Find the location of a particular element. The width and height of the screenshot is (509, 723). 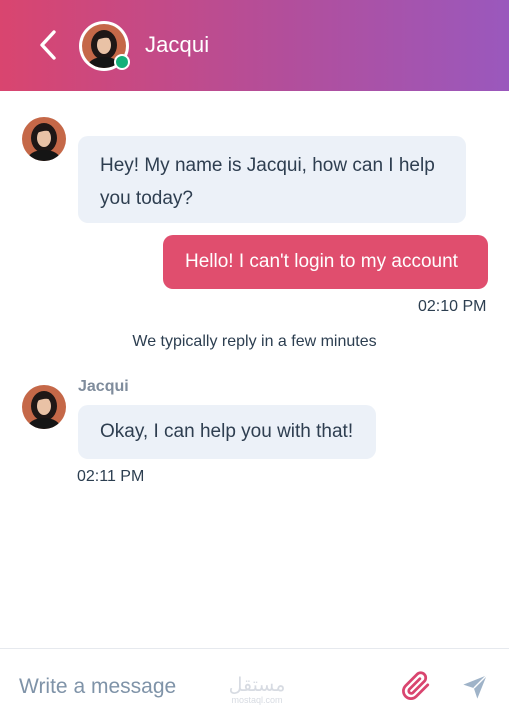

paperclip-icon is located at coordinates (416, 685).